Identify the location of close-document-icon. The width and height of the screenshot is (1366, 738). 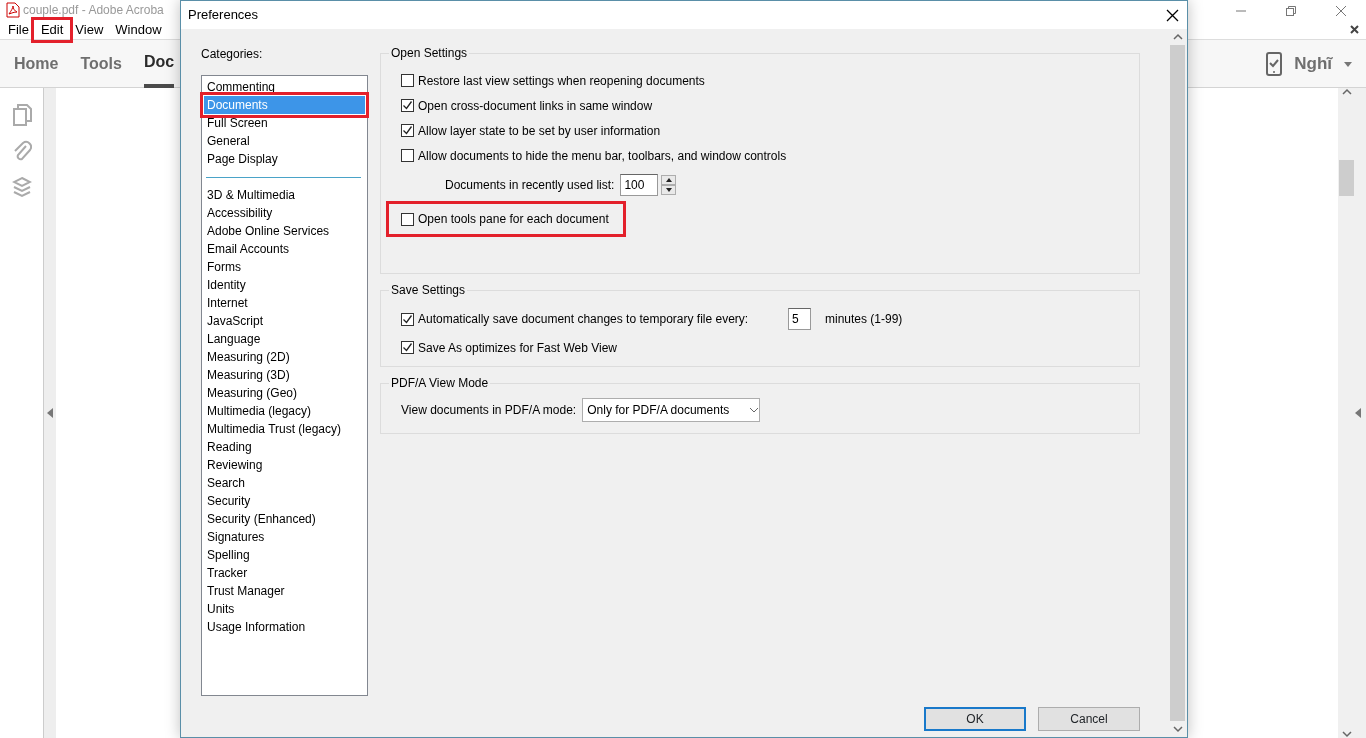
(1354, 29).